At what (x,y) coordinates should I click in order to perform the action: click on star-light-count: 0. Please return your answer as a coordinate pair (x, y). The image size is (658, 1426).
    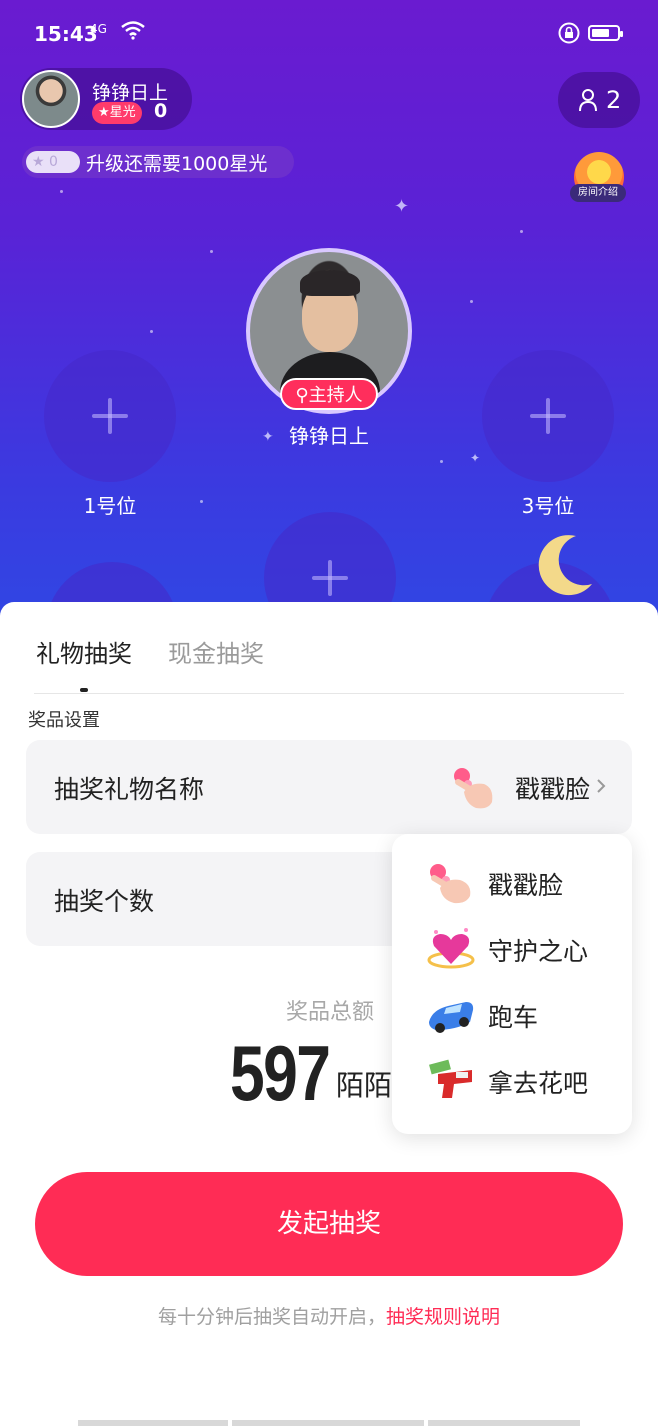
    Looking at the image, I should click on (161, 111).